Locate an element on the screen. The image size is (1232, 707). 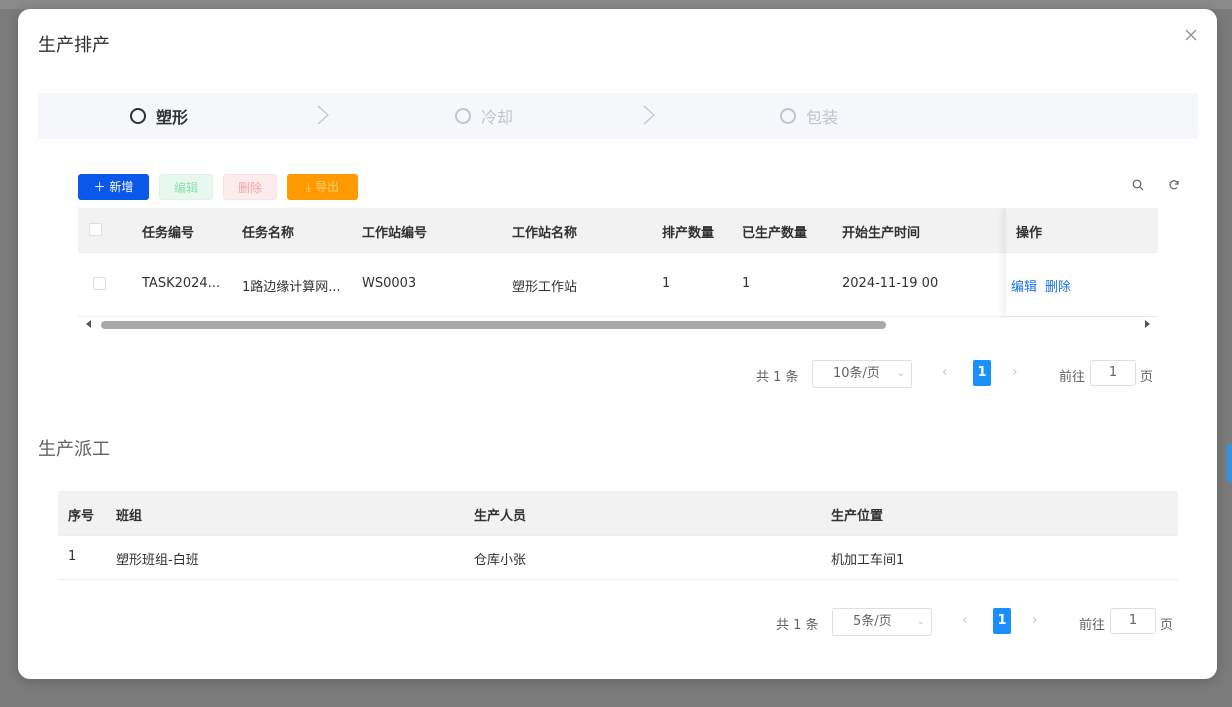
row-team: 塑形班组-白班 is located at coordinates (157, 560).